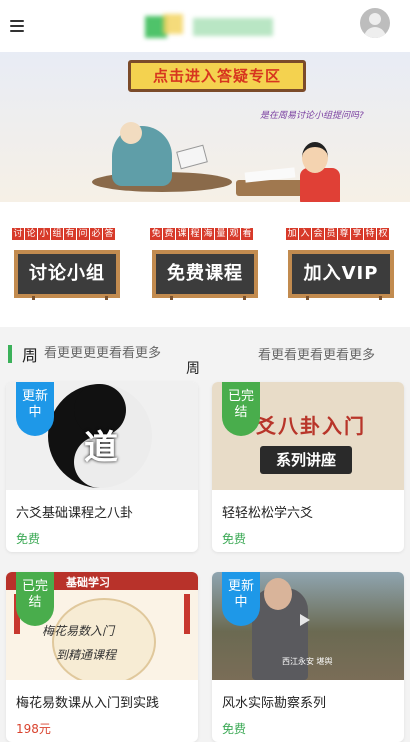 This screenshot has width=410, height=742. What do you see at coordinates (104, 639) in the screenshot?
I see `moon-circle` at bounding box center [104, 639].